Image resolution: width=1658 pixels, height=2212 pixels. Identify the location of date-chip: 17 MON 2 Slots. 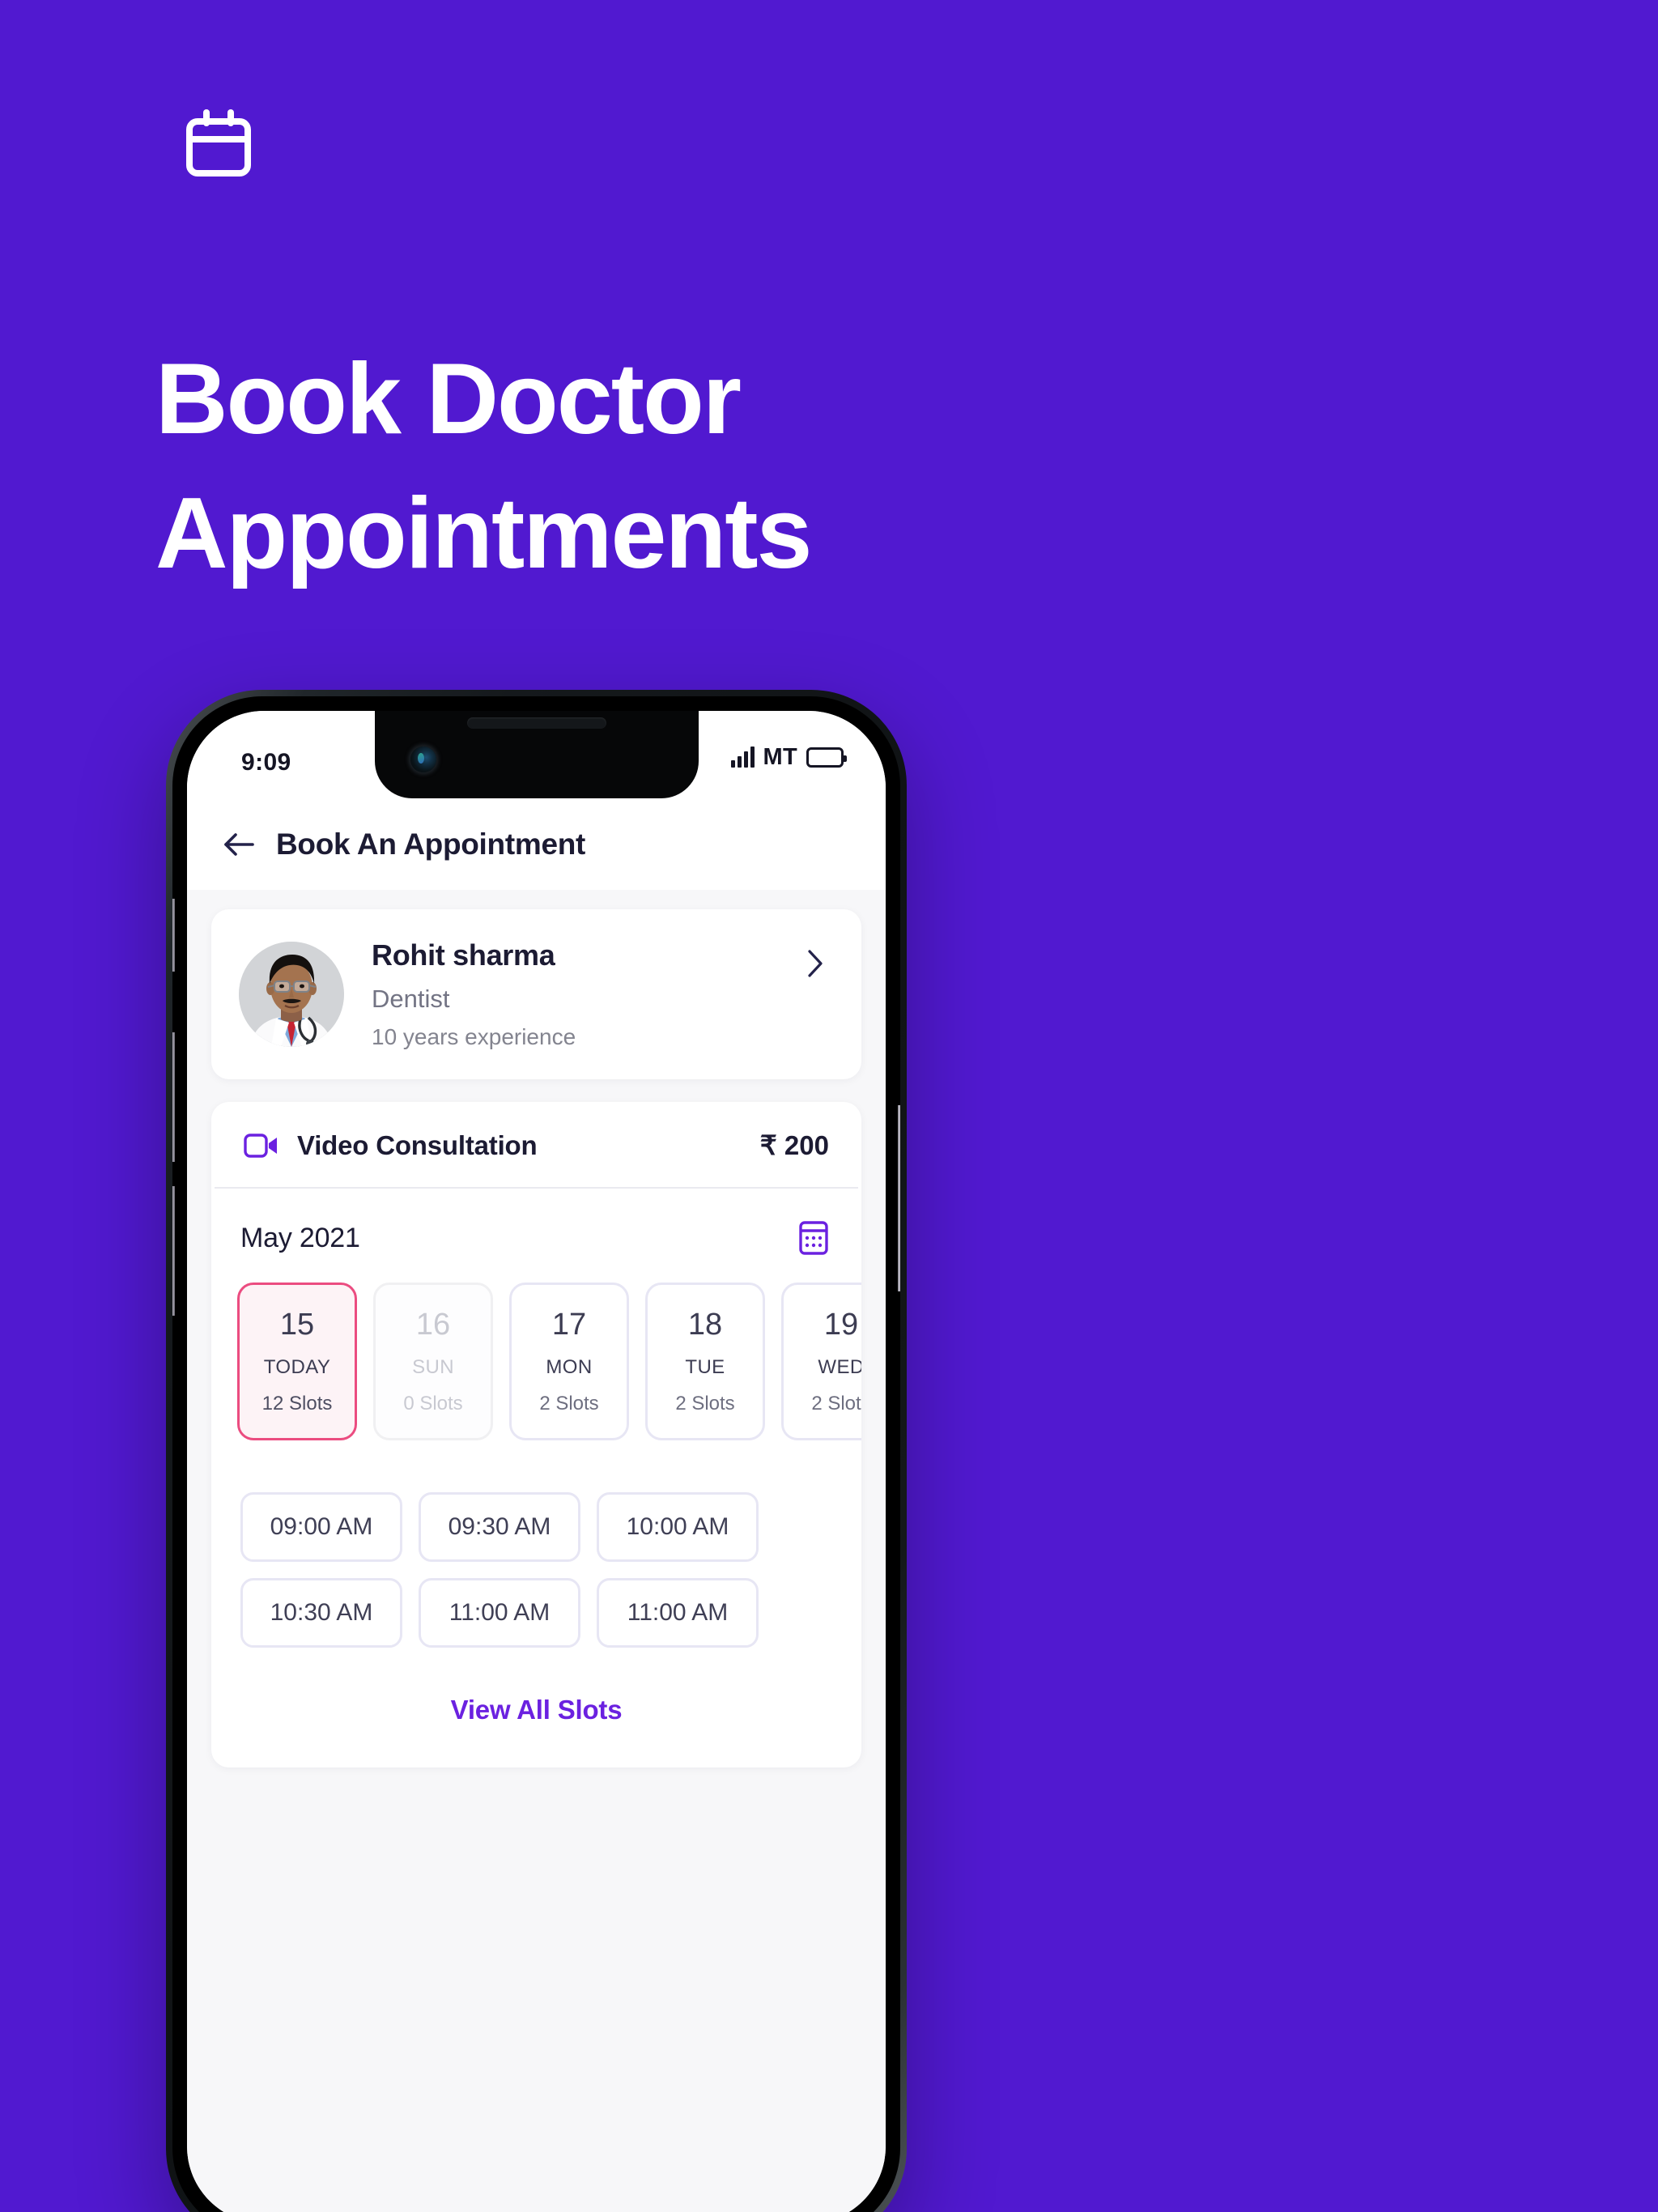
(569, 1362).